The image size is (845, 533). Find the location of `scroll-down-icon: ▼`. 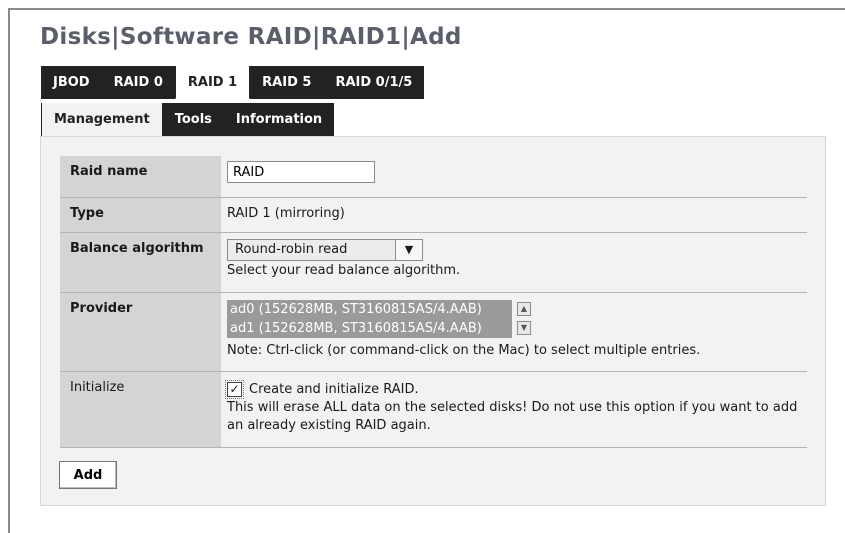

scroll-down-icon: ▼ is located at coordinates (524, 327).